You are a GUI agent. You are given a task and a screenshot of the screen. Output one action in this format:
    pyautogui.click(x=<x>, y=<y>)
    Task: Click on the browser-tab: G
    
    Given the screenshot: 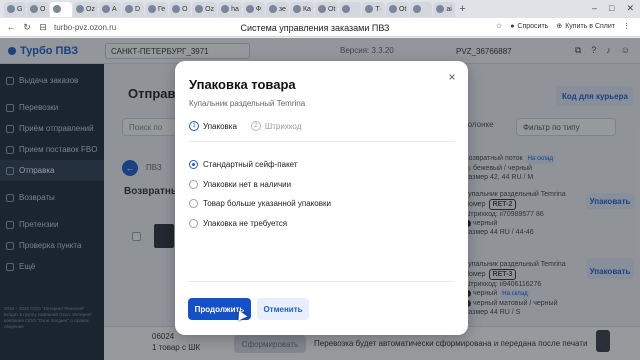 What is the action you would take?
    pyautogui.click(x=15, y=9)
    